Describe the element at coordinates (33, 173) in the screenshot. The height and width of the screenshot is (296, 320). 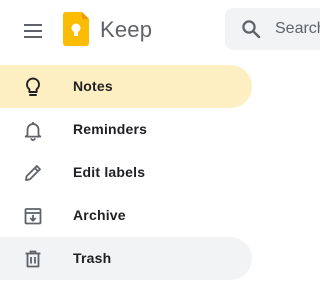
I see `pencil-icon` at that location.